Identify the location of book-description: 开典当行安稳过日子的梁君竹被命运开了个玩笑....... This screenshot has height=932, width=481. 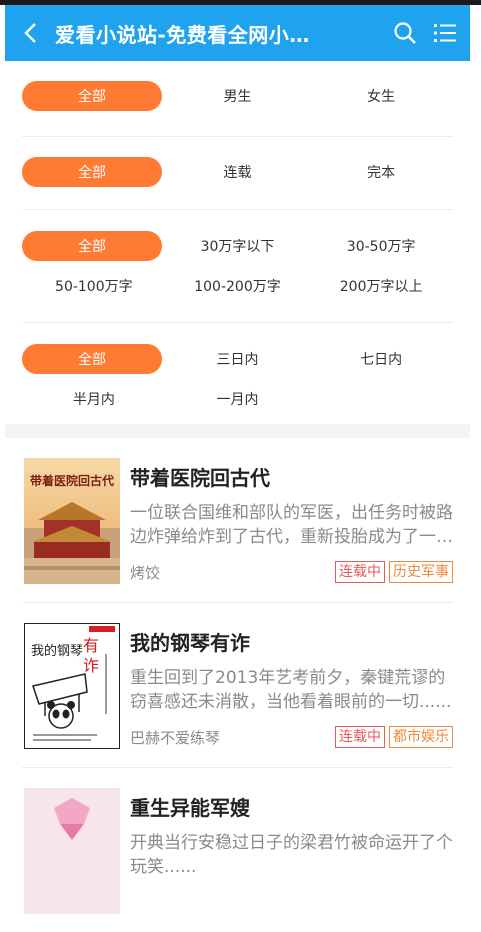
(291, 855).